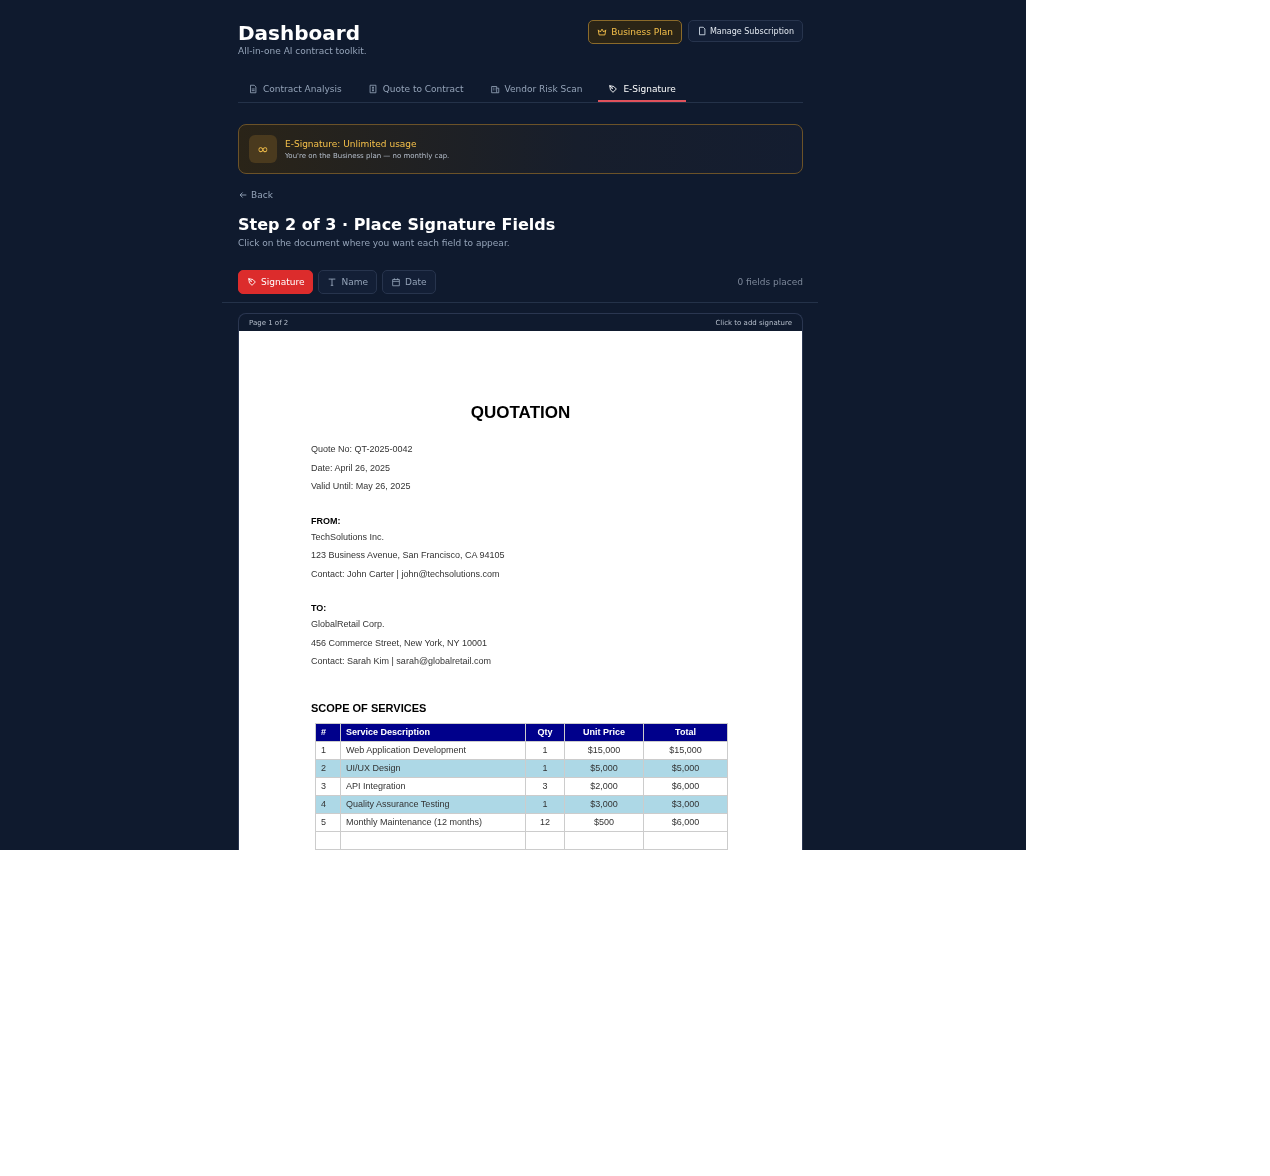  I want to click on field-tool-button: Signature, so click(276, 282).